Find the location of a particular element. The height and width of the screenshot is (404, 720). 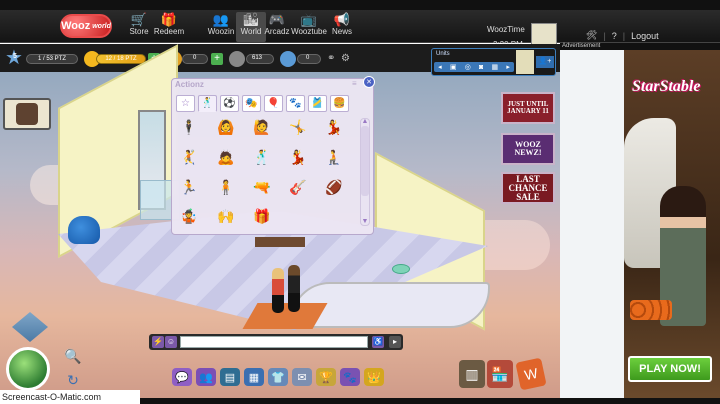

pose-button: 🏈 is located at coordinates (334, 187).